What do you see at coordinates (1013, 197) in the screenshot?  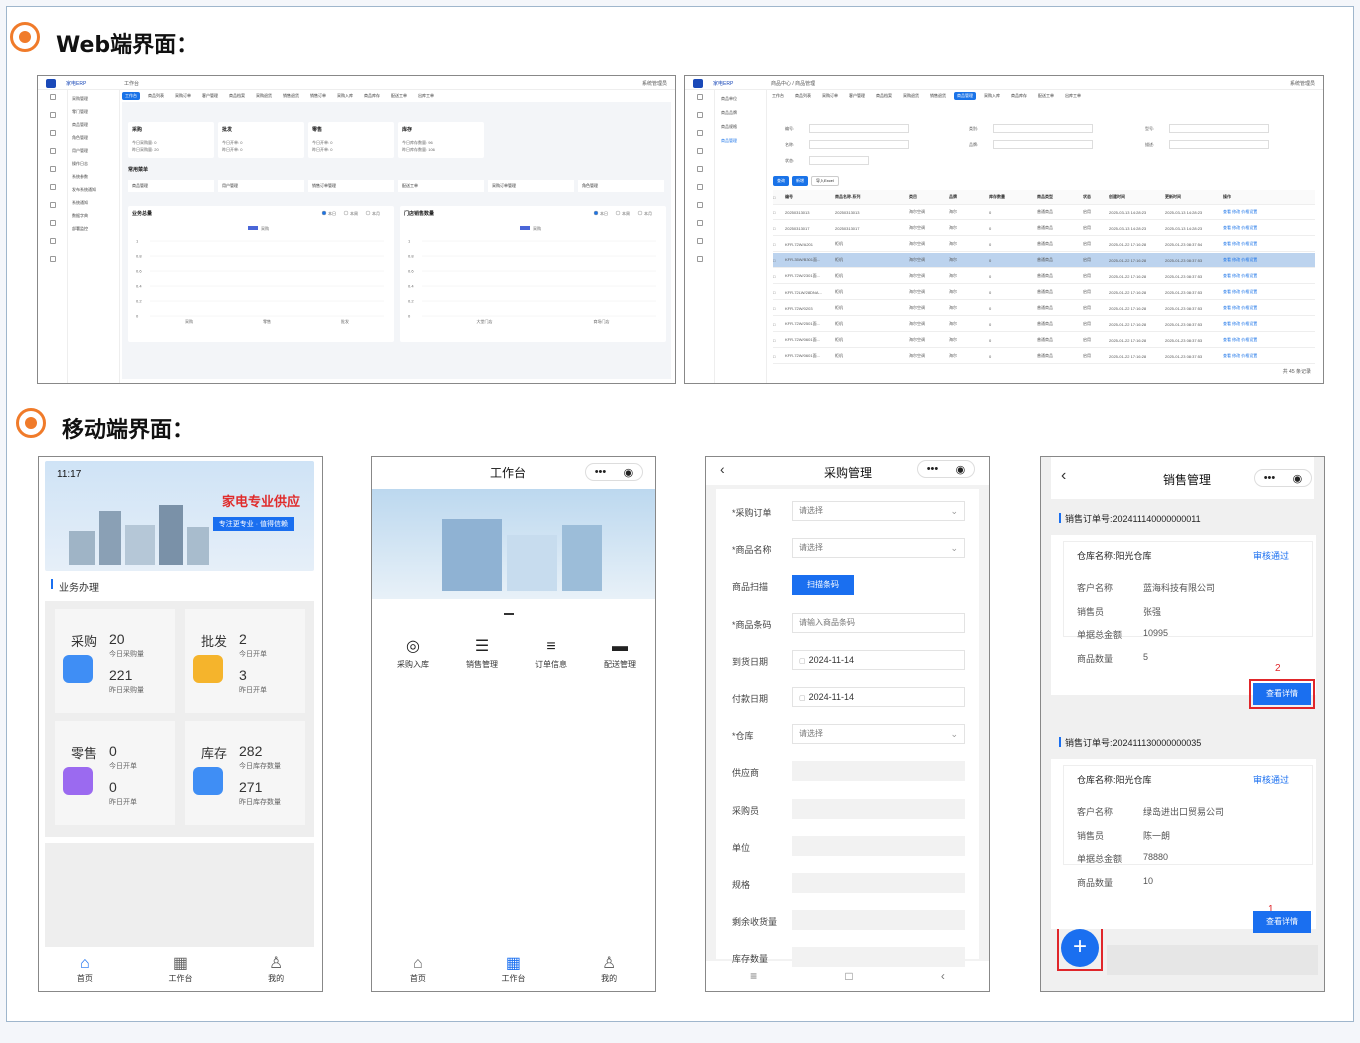 I see `column-header: 库存数量` at bounding box center [1013, 197].